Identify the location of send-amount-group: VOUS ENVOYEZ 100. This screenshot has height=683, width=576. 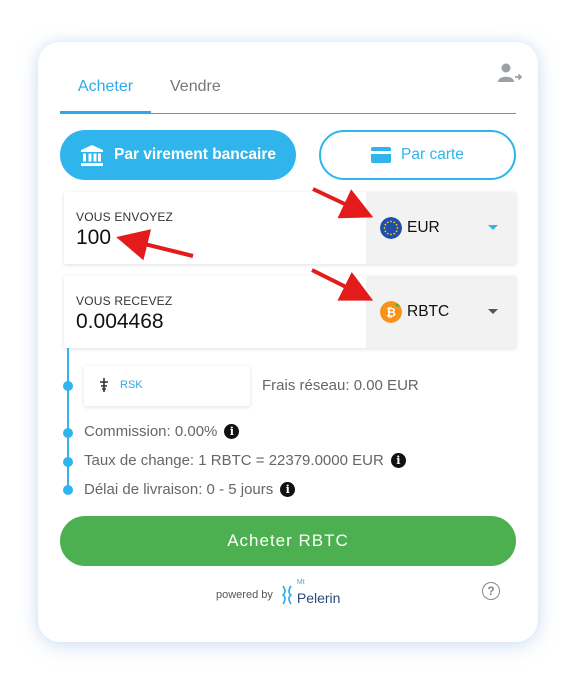
(124, 230).